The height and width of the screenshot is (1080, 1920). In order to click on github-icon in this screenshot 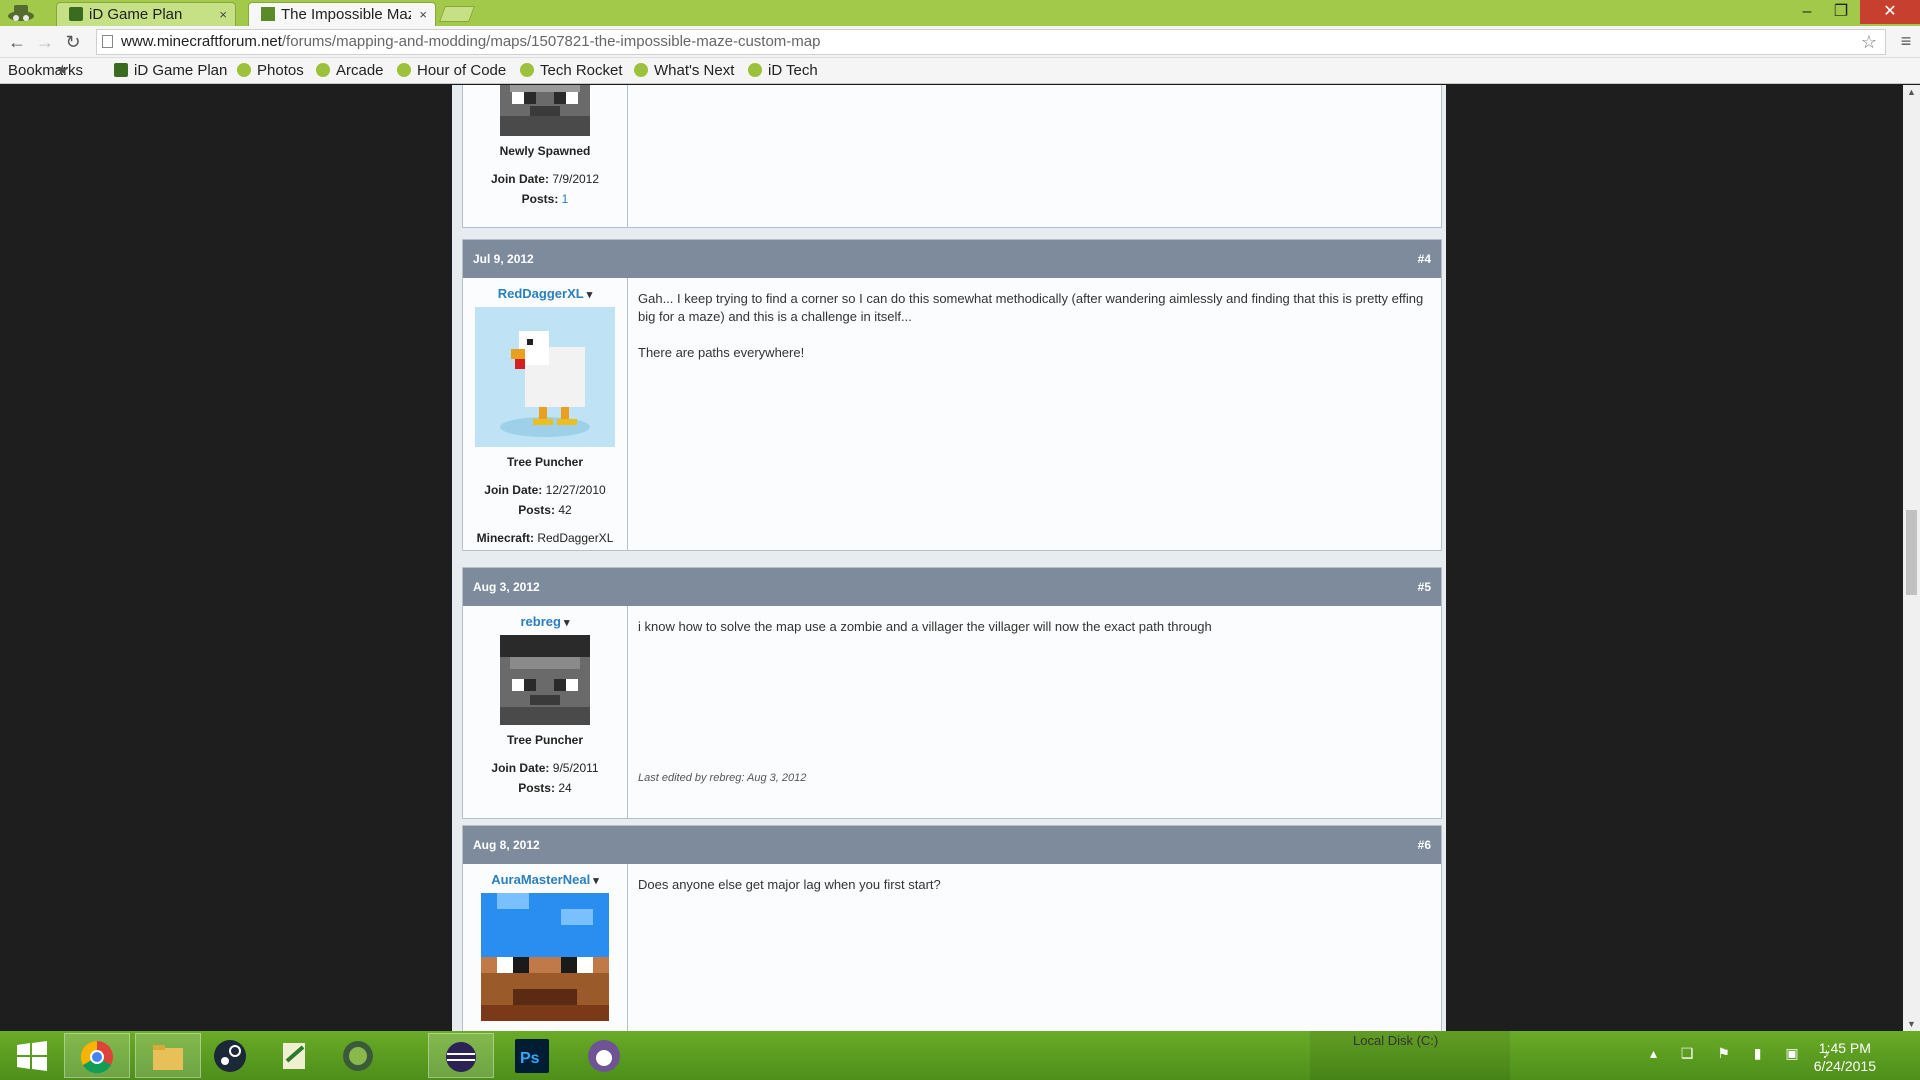, I will do `click(604, 1056)`.